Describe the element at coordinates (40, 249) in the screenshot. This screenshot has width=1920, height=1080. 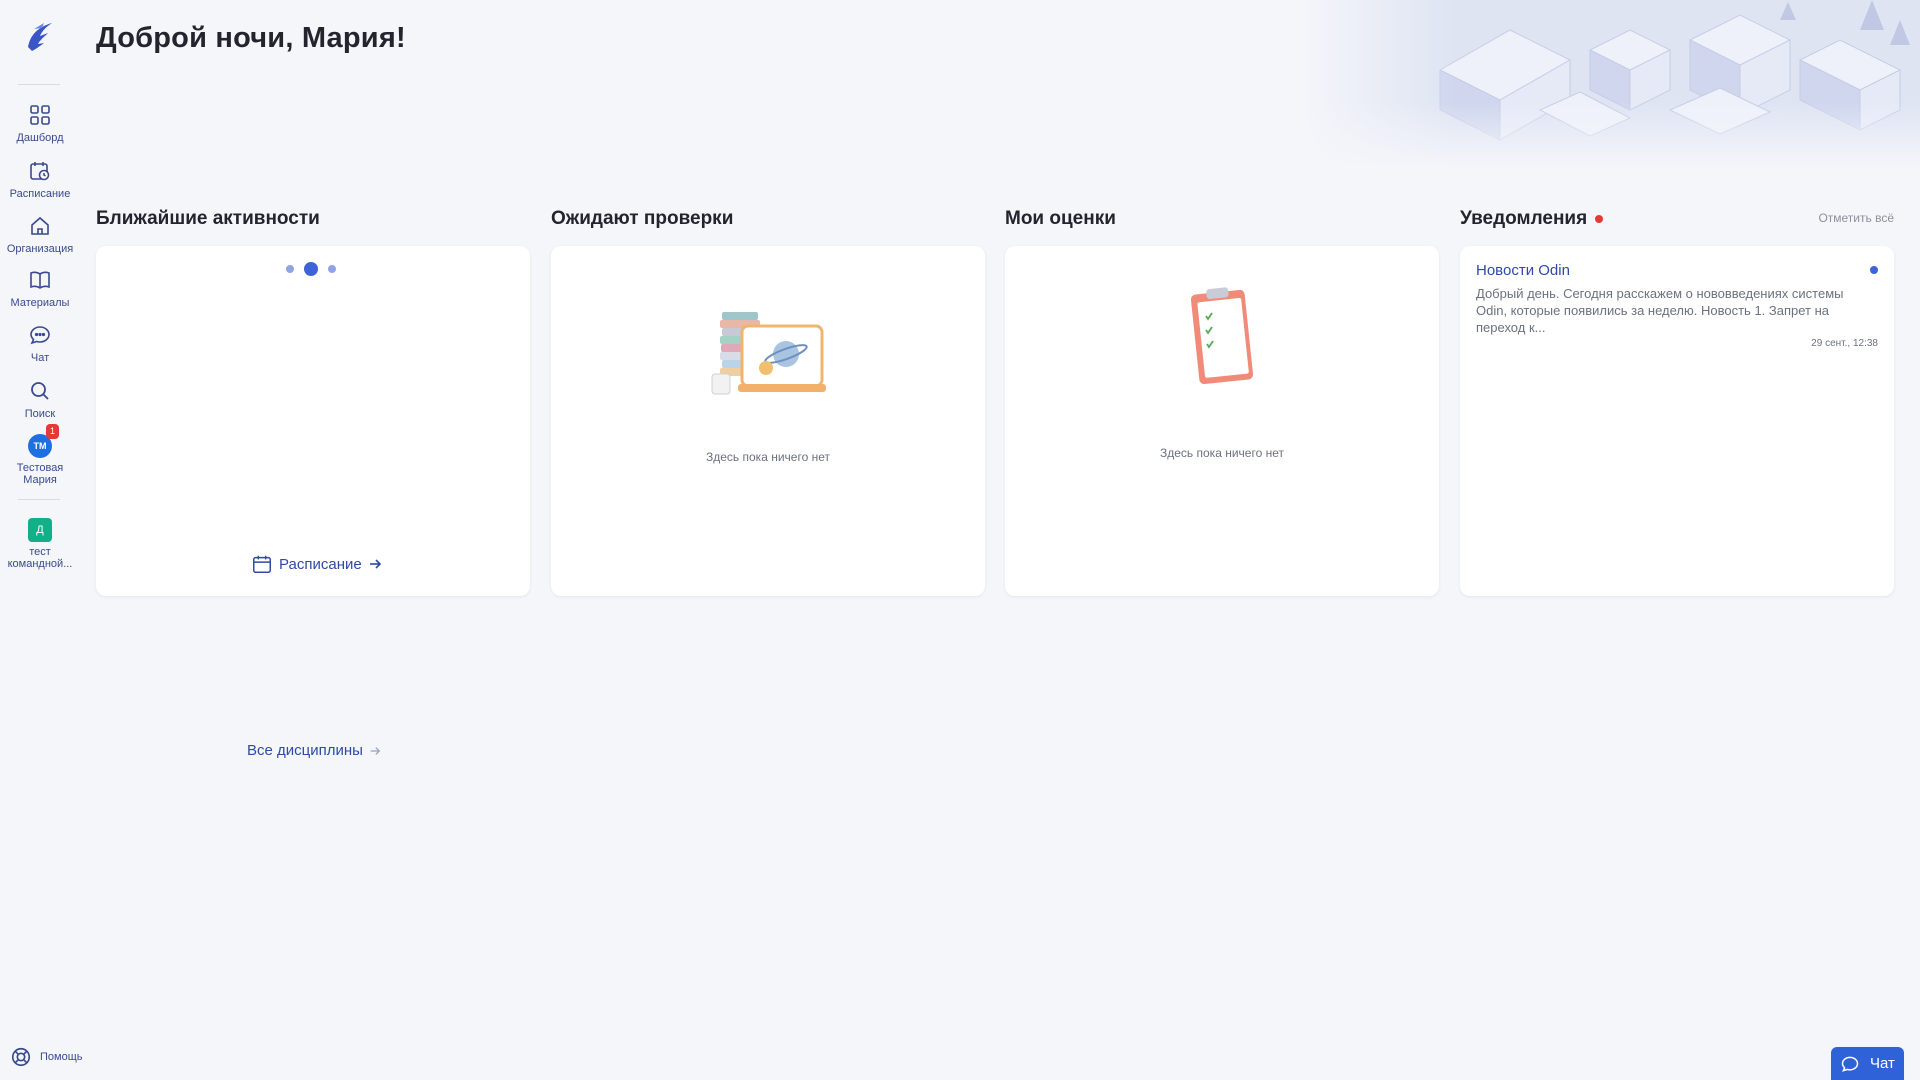
I see `sidebar-item-label: Организация` at that location.